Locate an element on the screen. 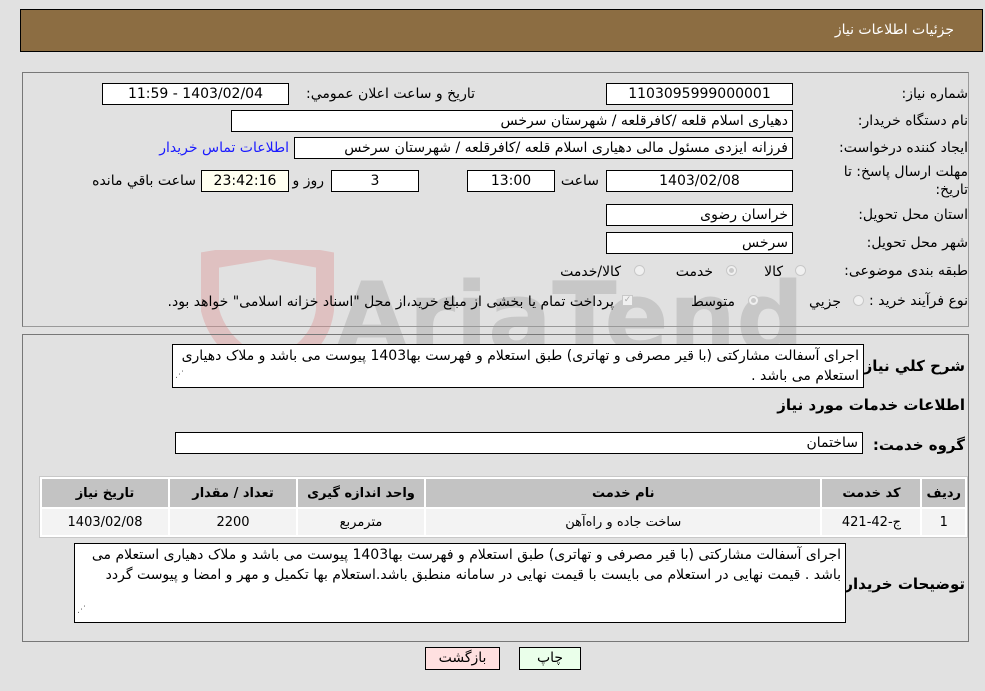 This screenshot has height=691, width=985. need-number-field: 1103095999000001 is located at coordinates (699, 94).